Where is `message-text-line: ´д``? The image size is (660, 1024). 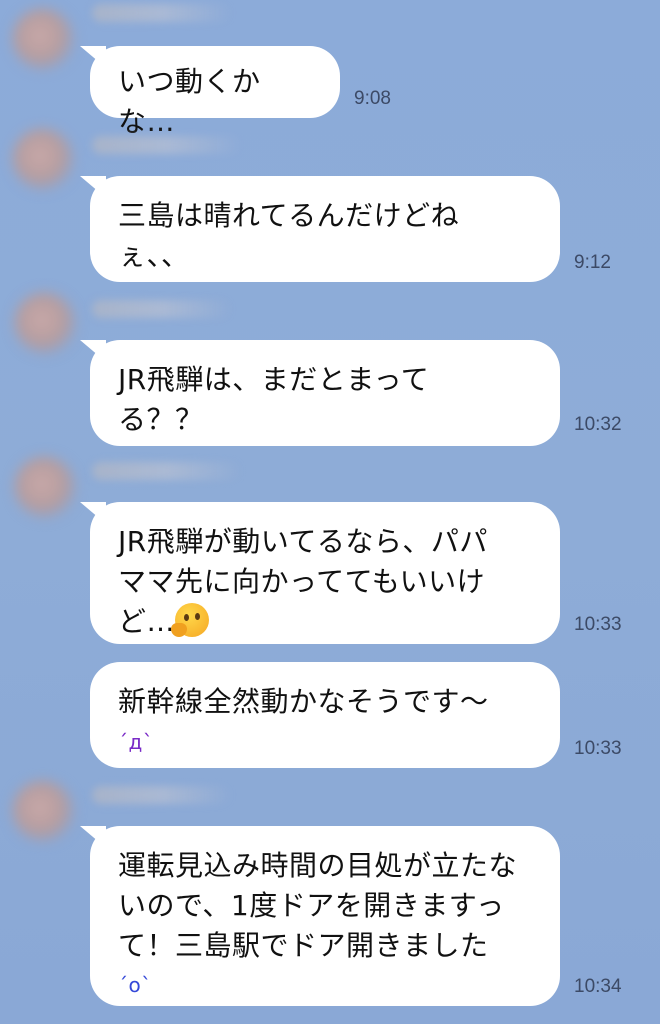 message-text-line: ´д` is located at coordinates (326, 740).